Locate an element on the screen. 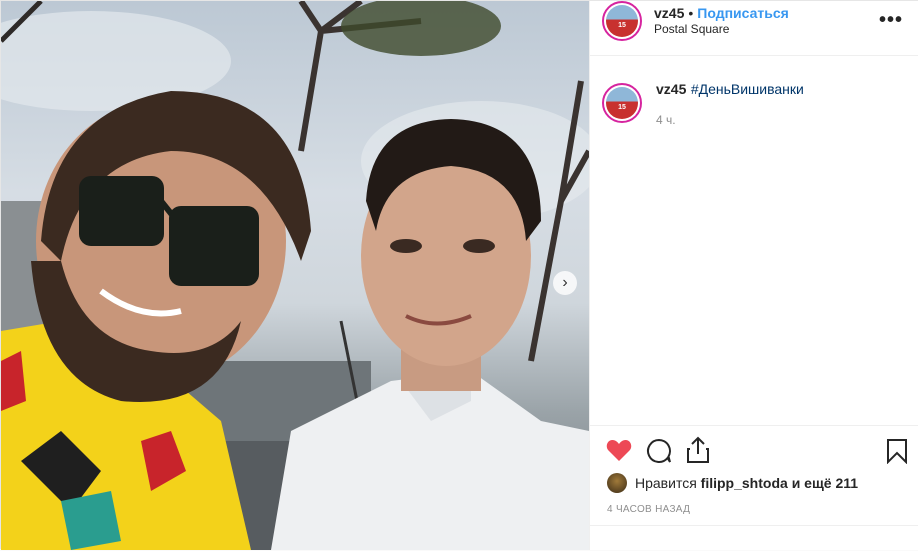  header-username: vz45 is located at coordinates (669, 13).